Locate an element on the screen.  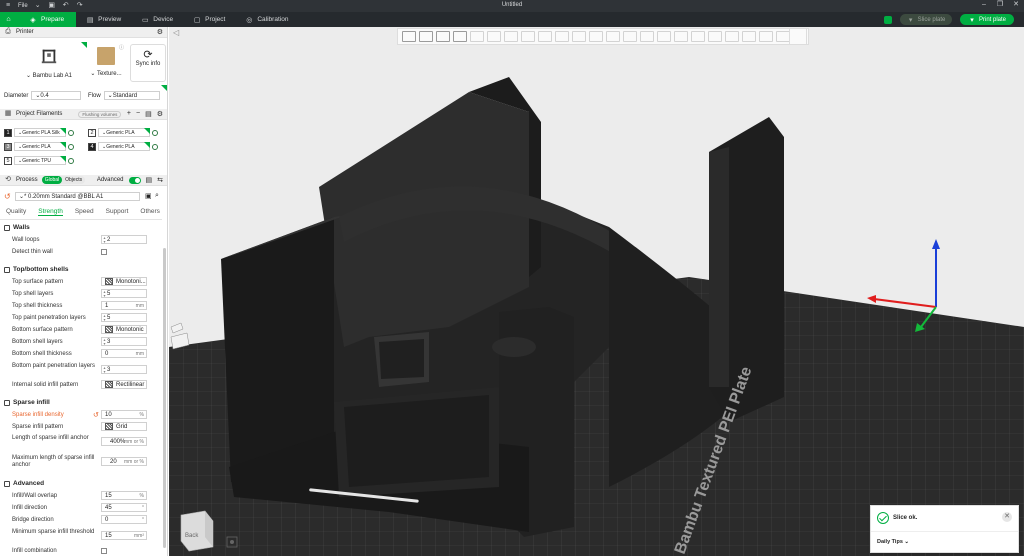
compare-icon: ⇆ is located at coordinates (160, 180).